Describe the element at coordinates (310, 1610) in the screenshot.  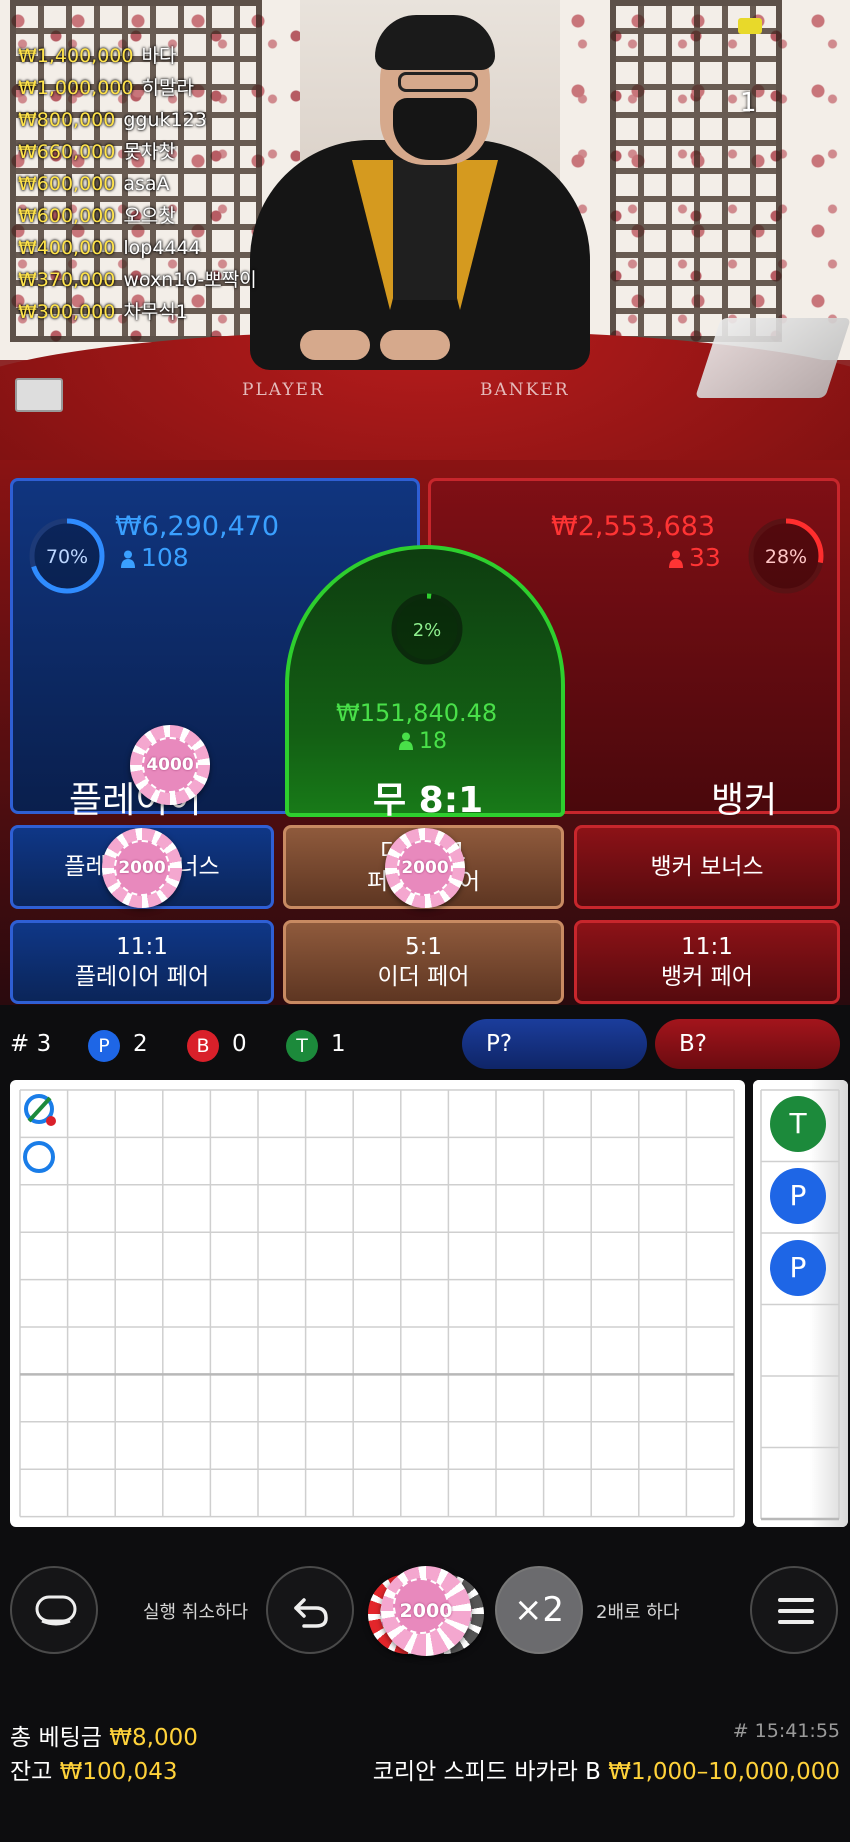
I see `undo-button` at that location.